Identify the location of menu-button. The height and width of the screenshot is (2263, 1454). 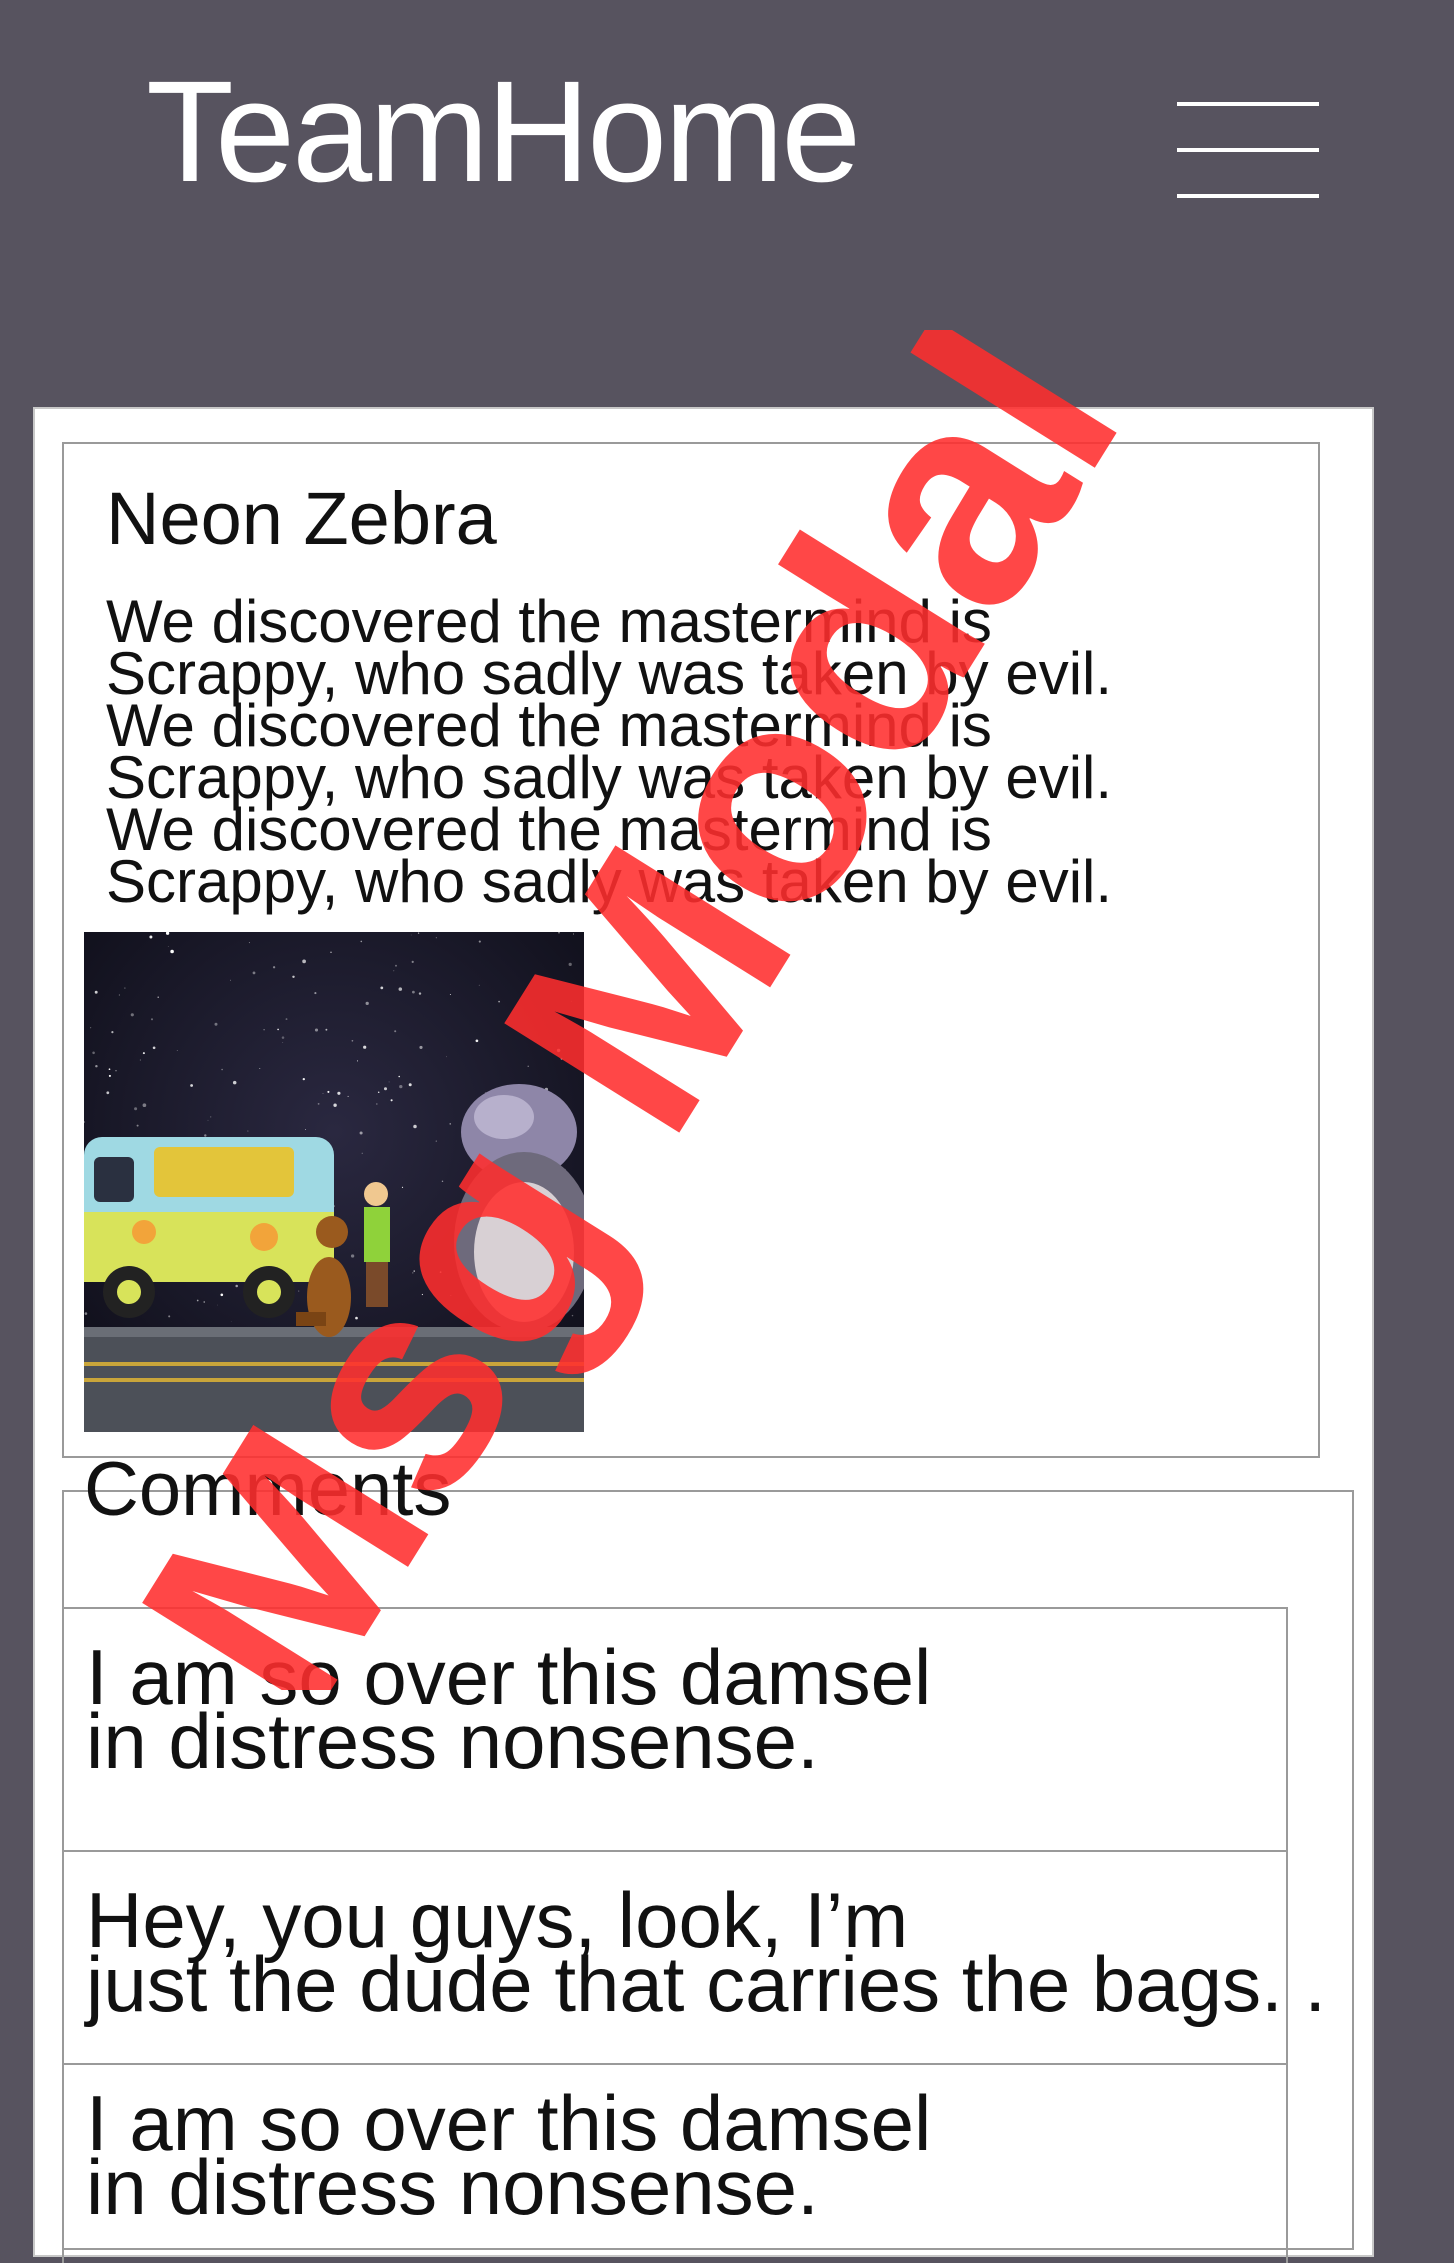
(1248, 152).